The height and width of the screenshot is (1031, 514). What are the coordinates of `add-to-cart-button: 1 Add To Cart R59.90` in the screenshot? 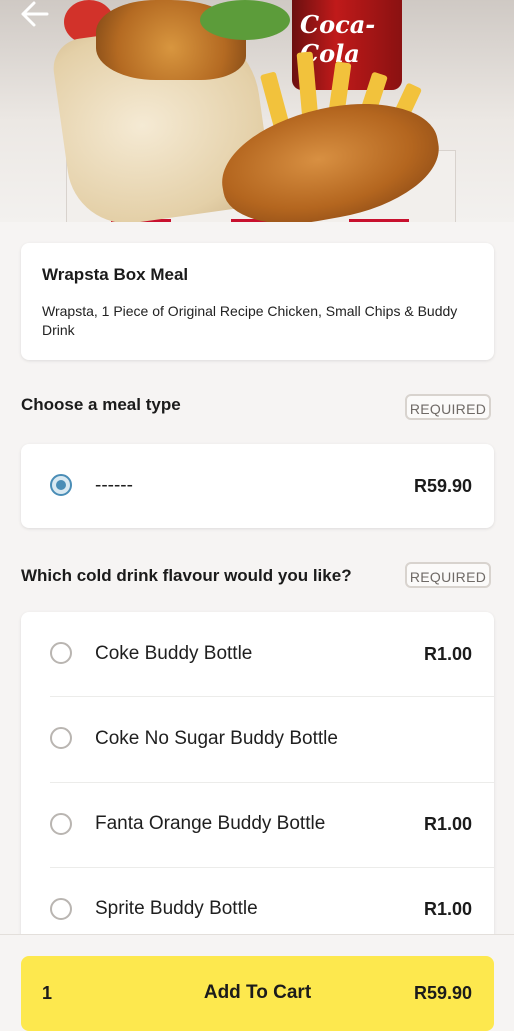 It's located at (257, 993).